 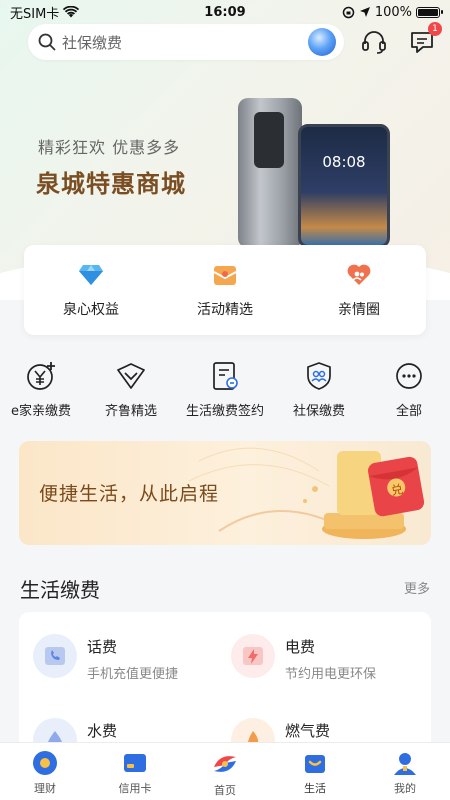 What do you see at coordinates (131, 396) in the screenshot?
I see `quick-action-qilu-select: 齐鲁精选` at bounding box center [131, 396].